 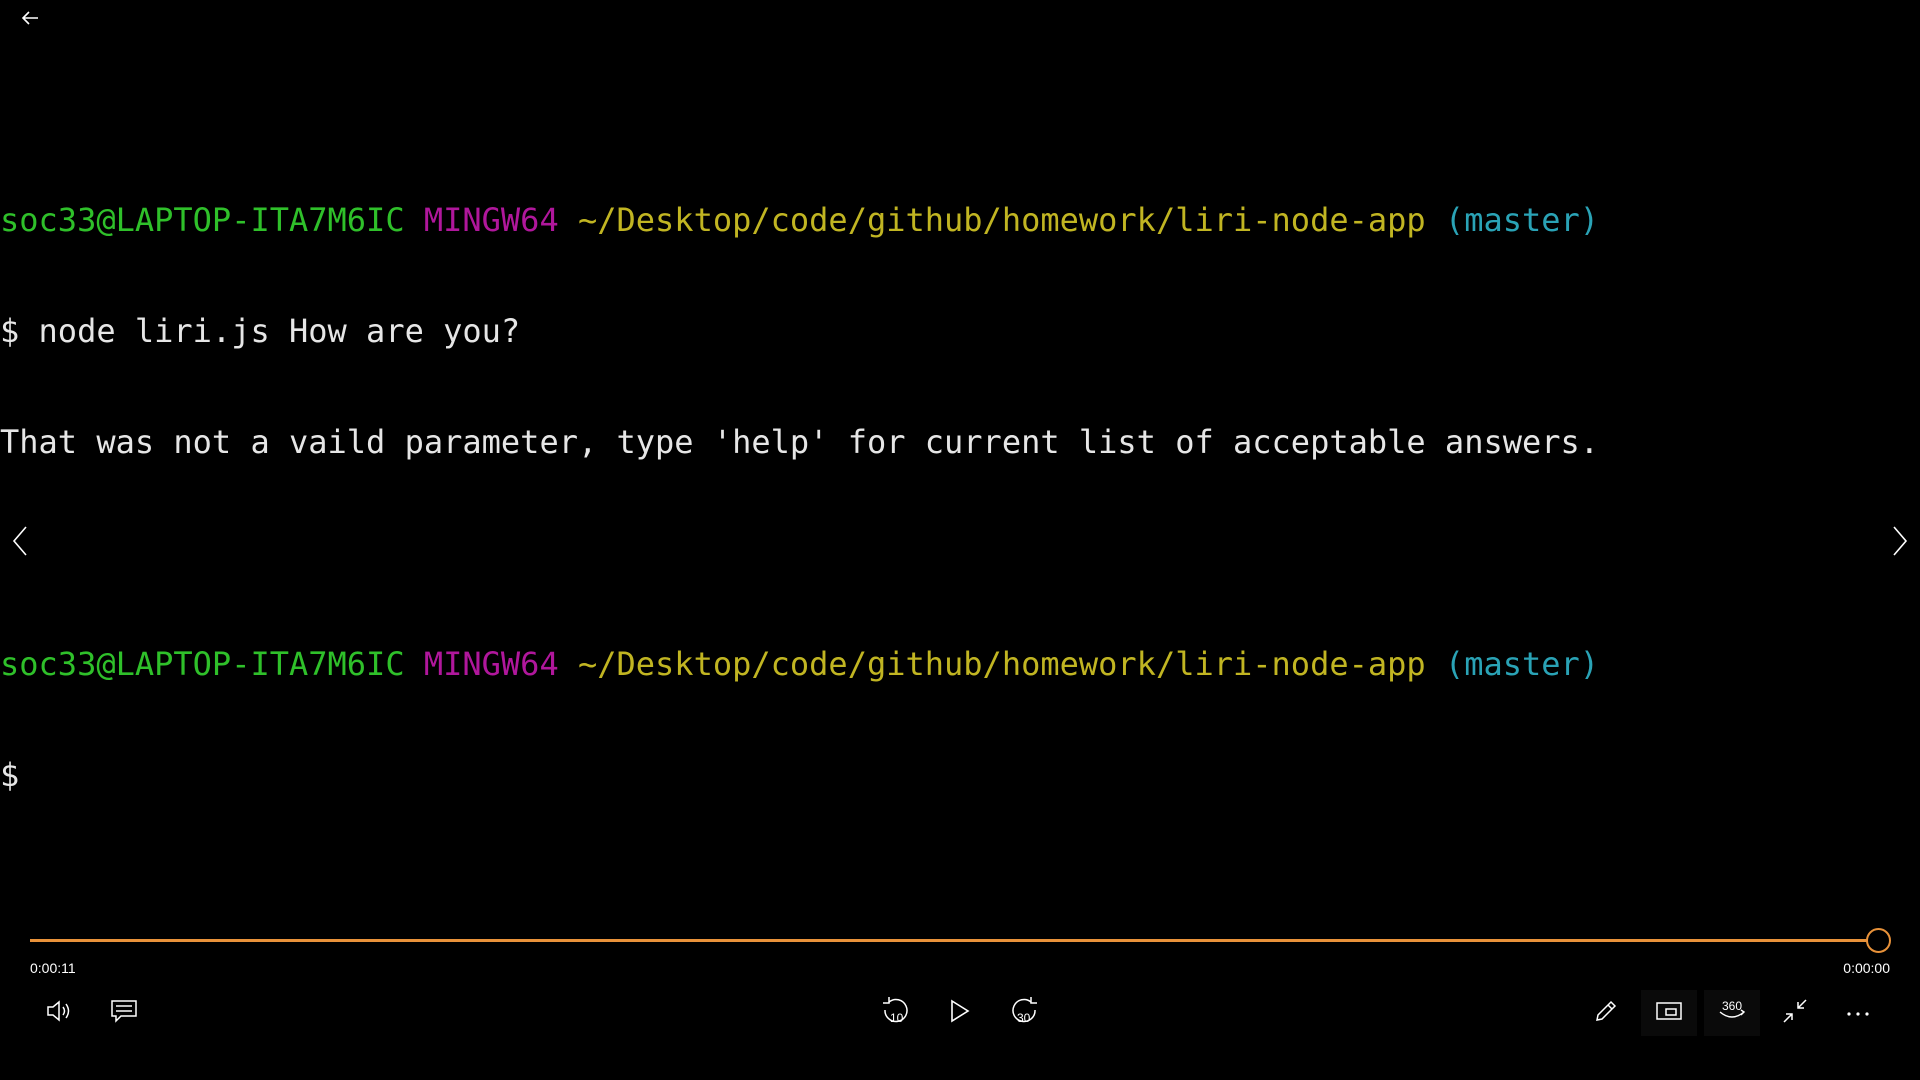 I want to click on exit-fullscreen-icon, so click(x=1795, y=1013).